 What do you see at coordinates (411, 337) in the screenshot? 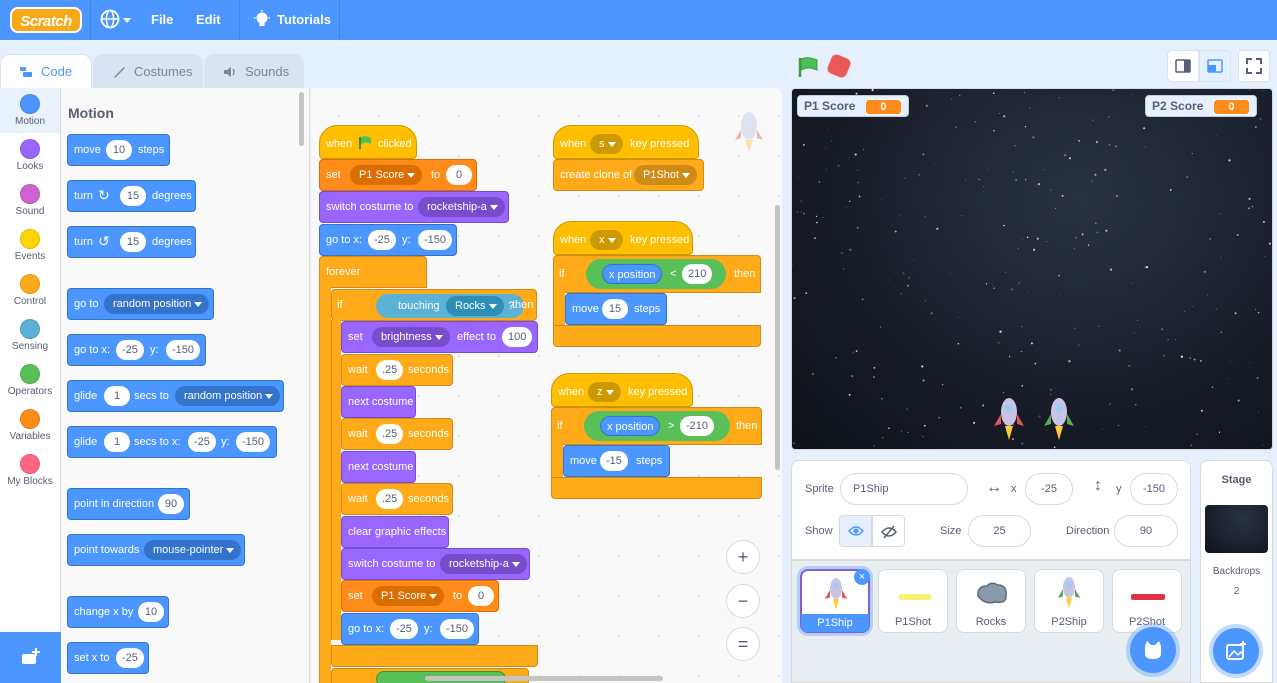
I see `effect-dropdown: brightness` at bounding box center [411, 337].